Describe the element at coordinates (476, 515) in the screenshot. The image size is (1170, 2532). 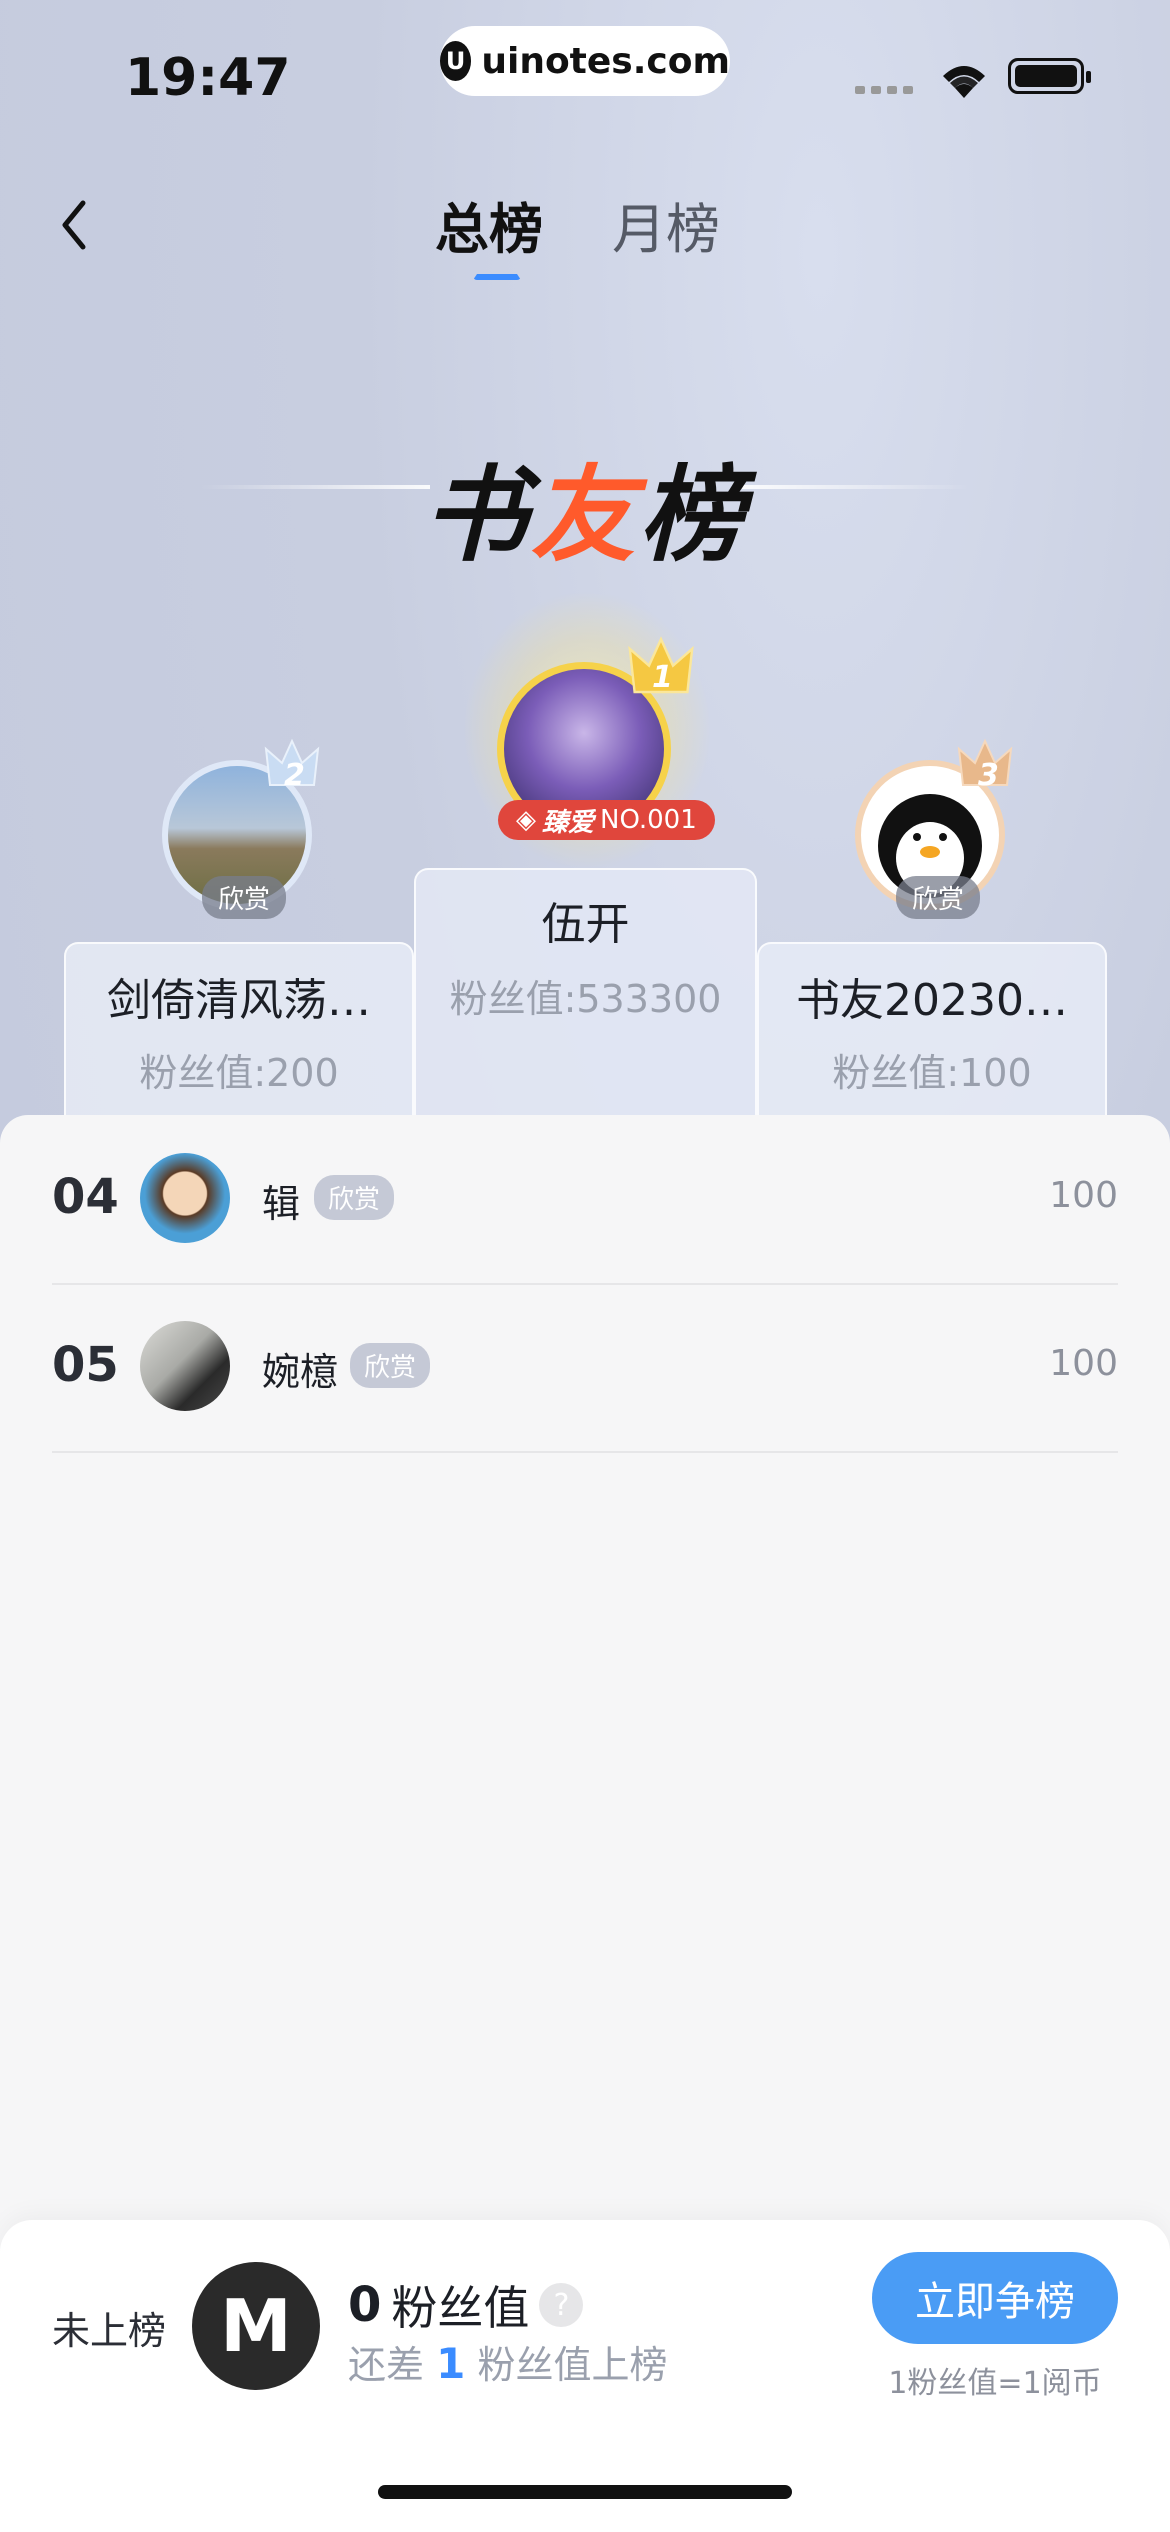
I see `title-part1: 书` at that location.